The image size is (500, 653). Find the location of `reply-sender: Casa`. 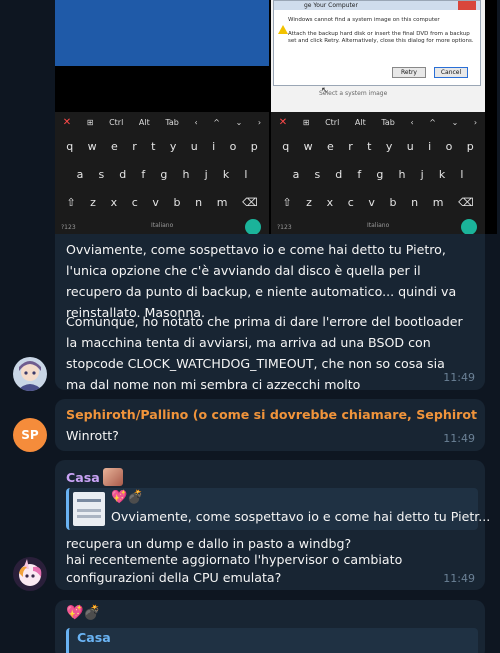

reply-sender: Casa is located at coordinates (94, 637).